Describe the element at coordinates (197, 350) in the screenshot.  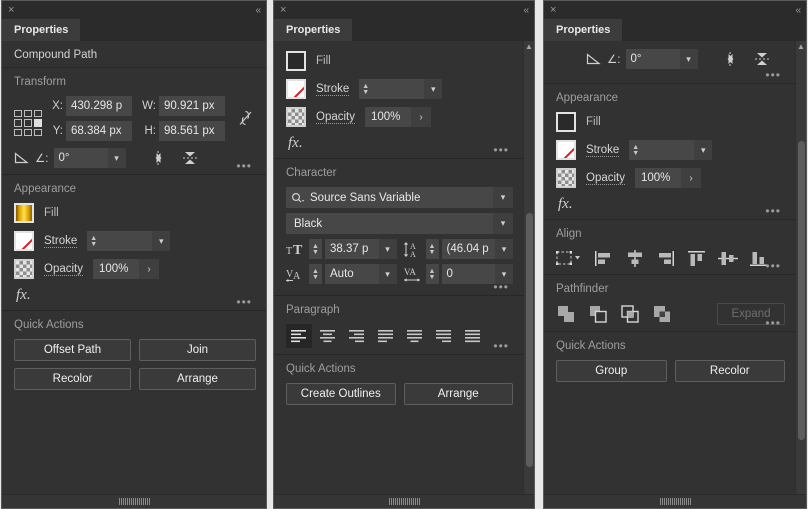
I see `join-button: Join` at that location.